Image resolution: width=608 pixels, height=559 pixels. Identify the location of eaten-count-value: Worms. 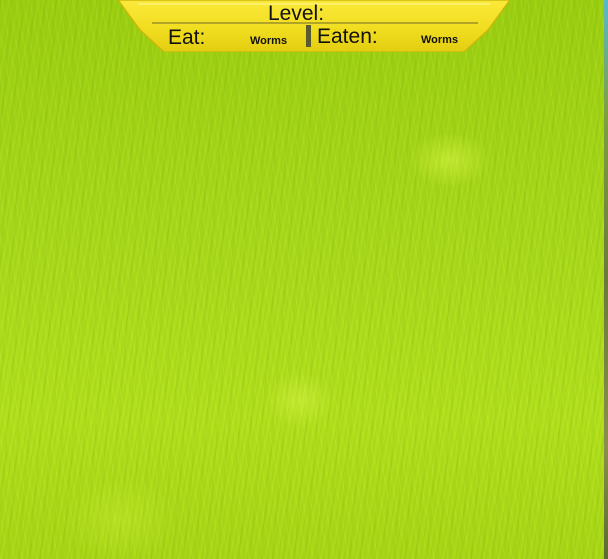
(440, 40).